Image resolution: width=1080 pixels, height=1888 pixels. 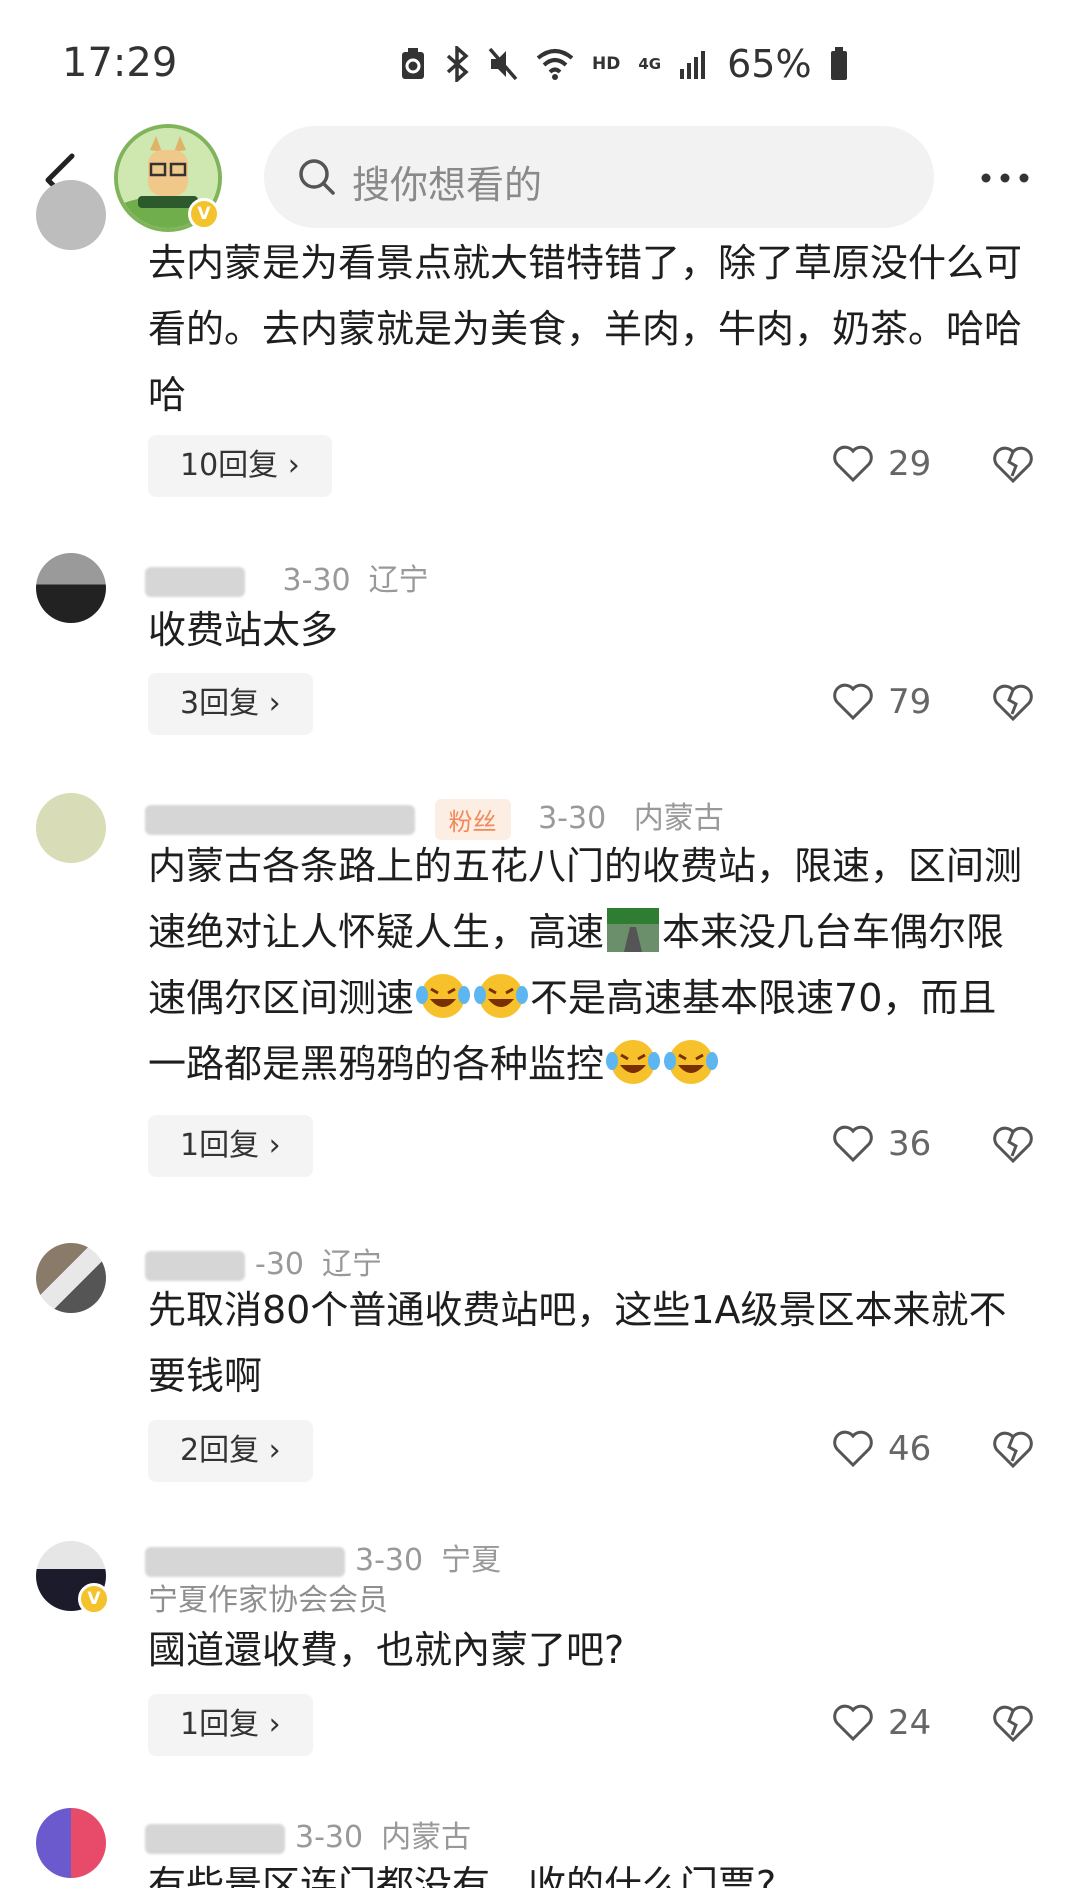 I want to click on like-count: 79, so click(x=910, y=702).